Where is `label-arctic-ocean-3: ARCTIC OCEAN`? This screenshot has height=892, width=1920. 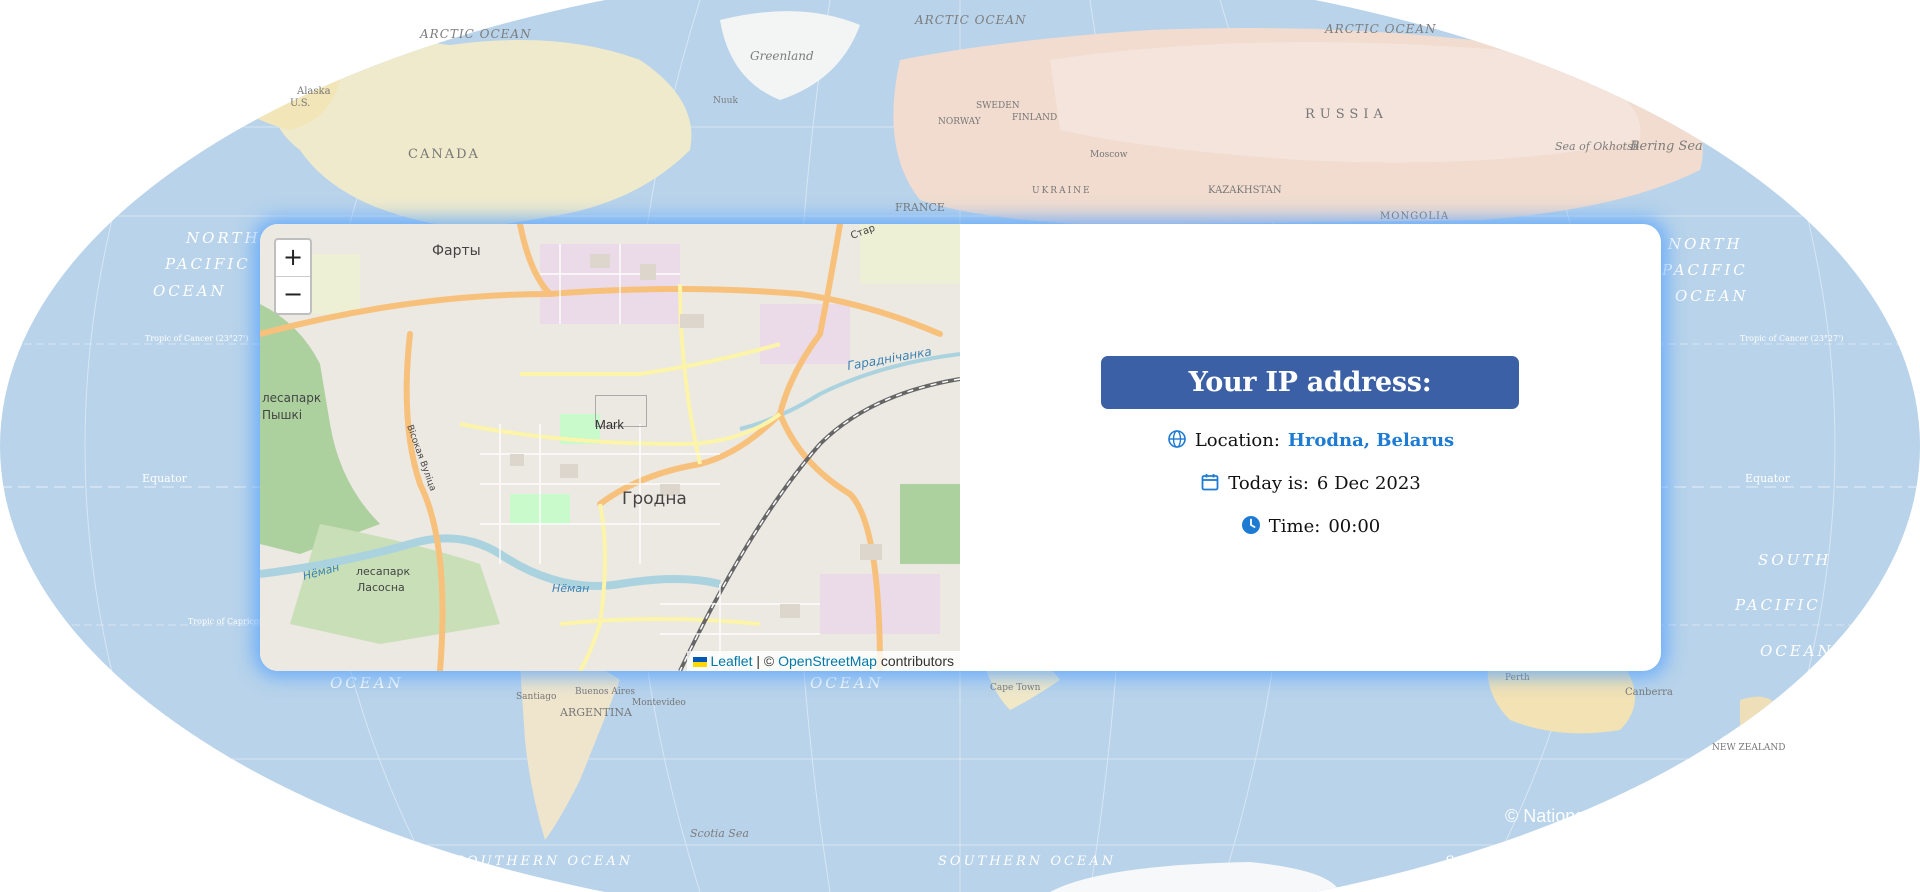 label-arctic-ocean-3: ARCTIC OCEAN is located at coordinates (1380, 29).